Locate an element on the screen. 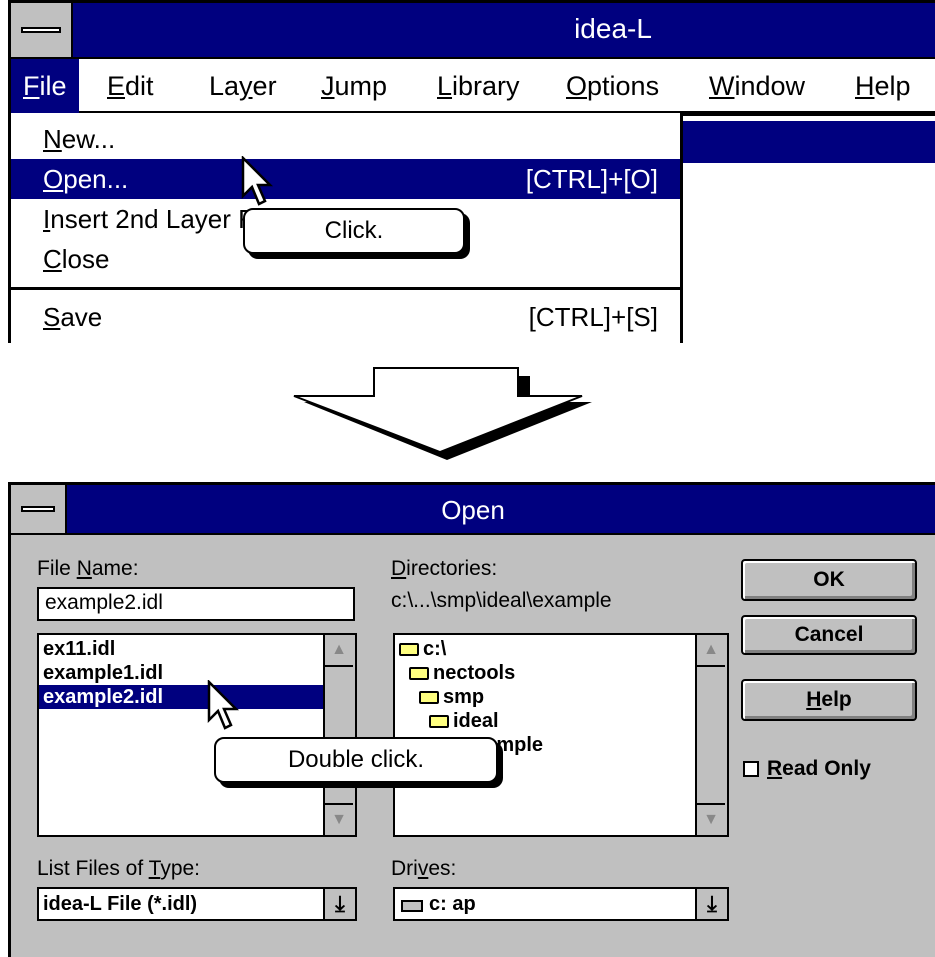 Image resolution: width=935 pixels, height=957 pixels. file-type-value: idea-L File (*.idl) is located at coordinates (120, 904).